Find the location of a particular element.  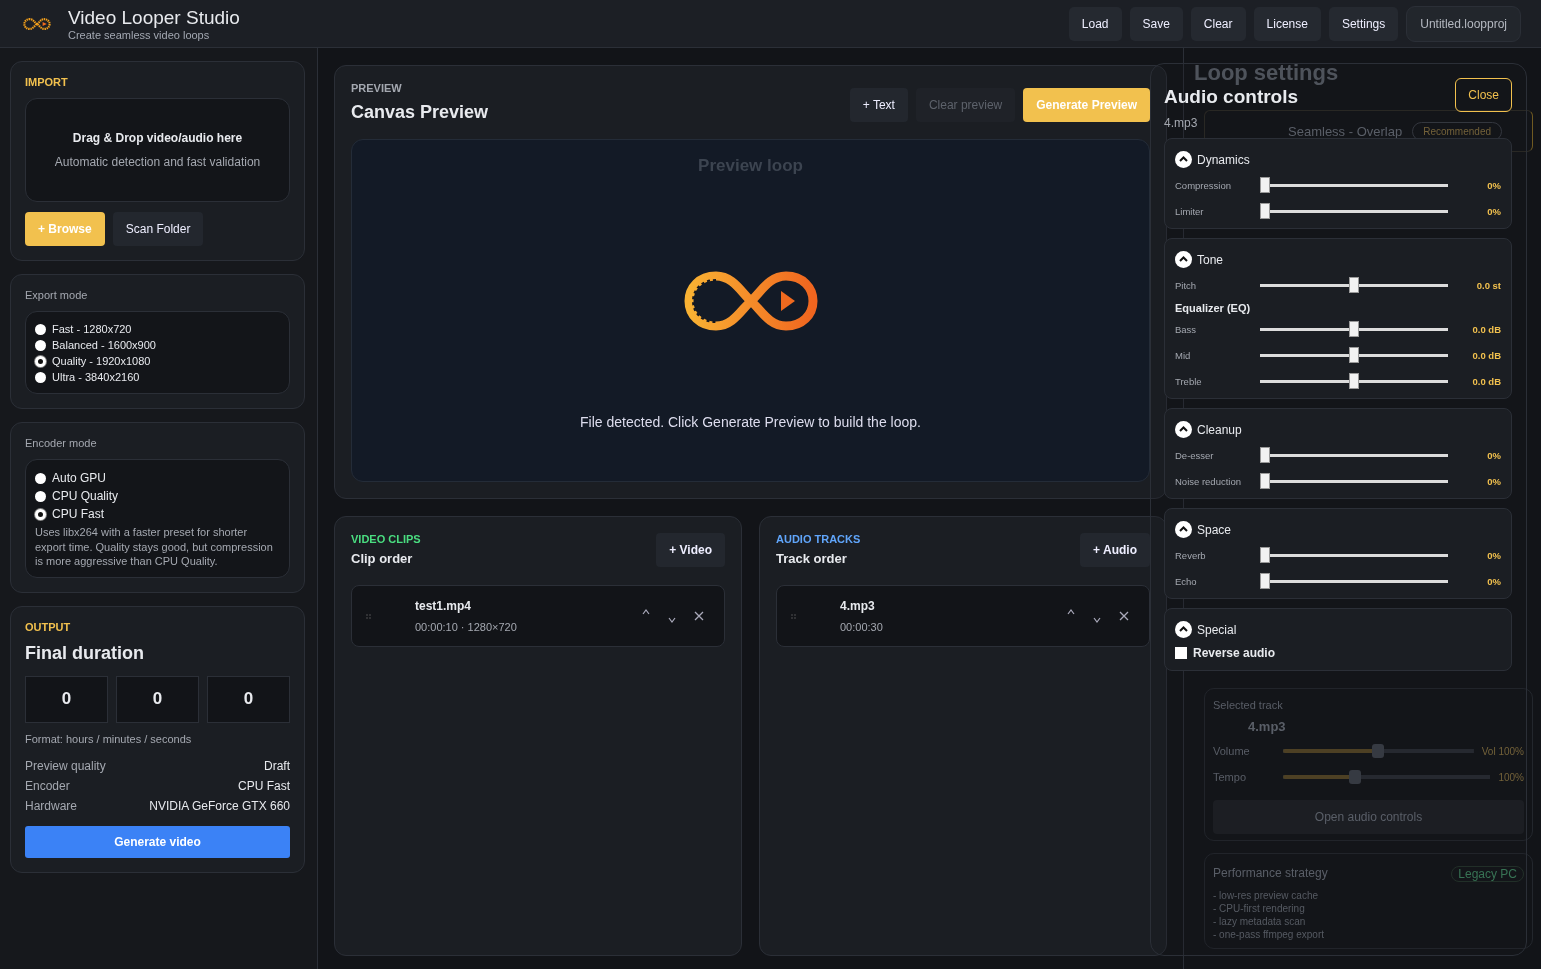

preview-message: File detected. Click Generate Preview to build the loop. is located at coordinates (750, 422).